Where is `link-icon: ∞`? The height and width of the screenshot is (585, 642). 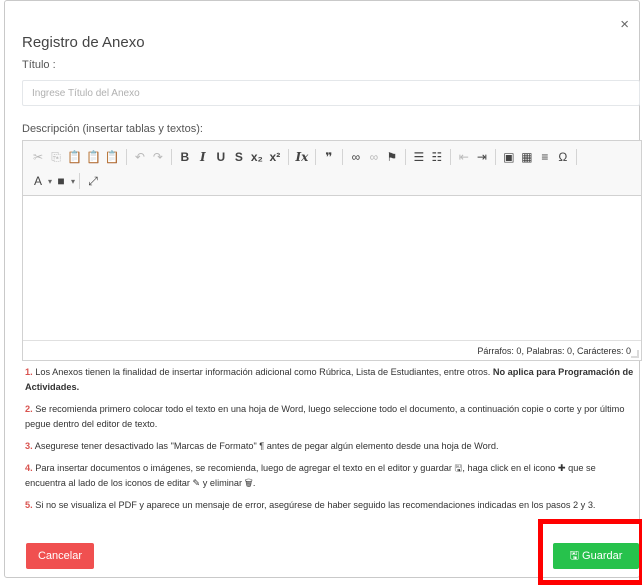 link-icon: ∞ is located at coordinates (356, 157).